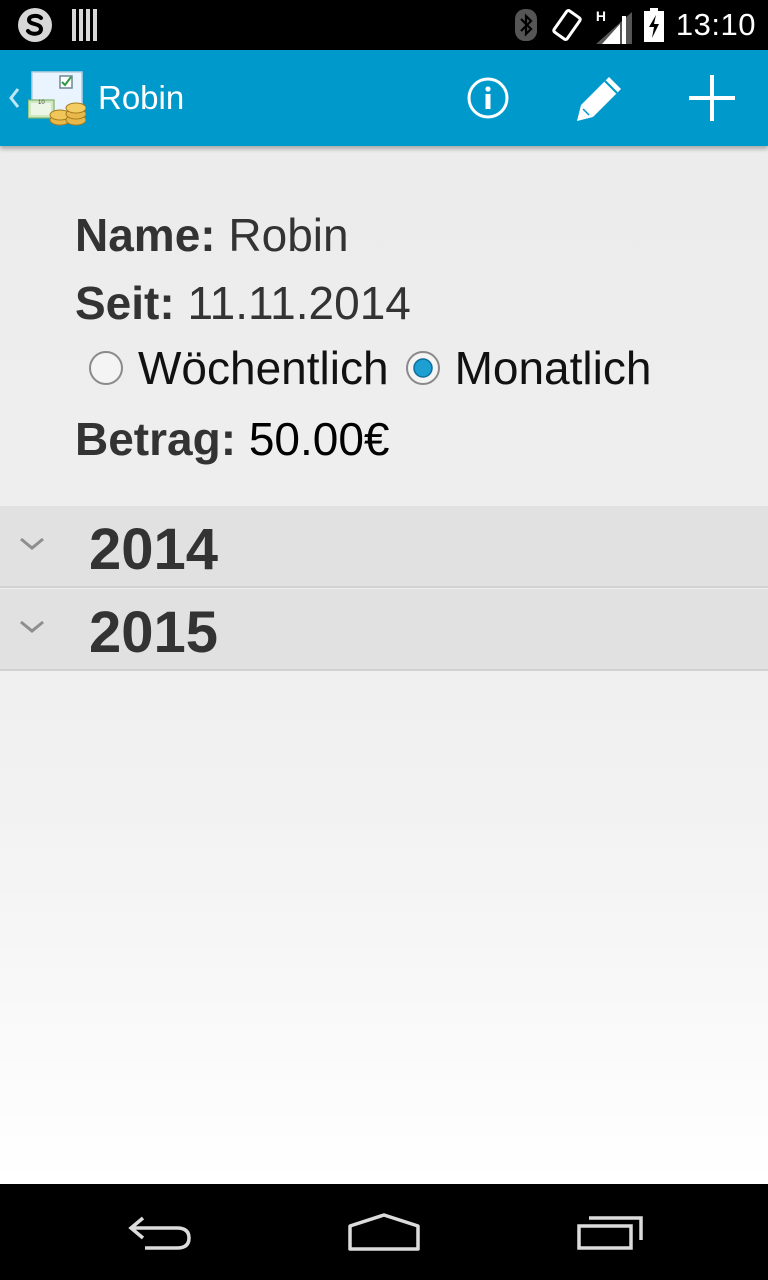  I want to click on back-icon, so click(160, 1232).